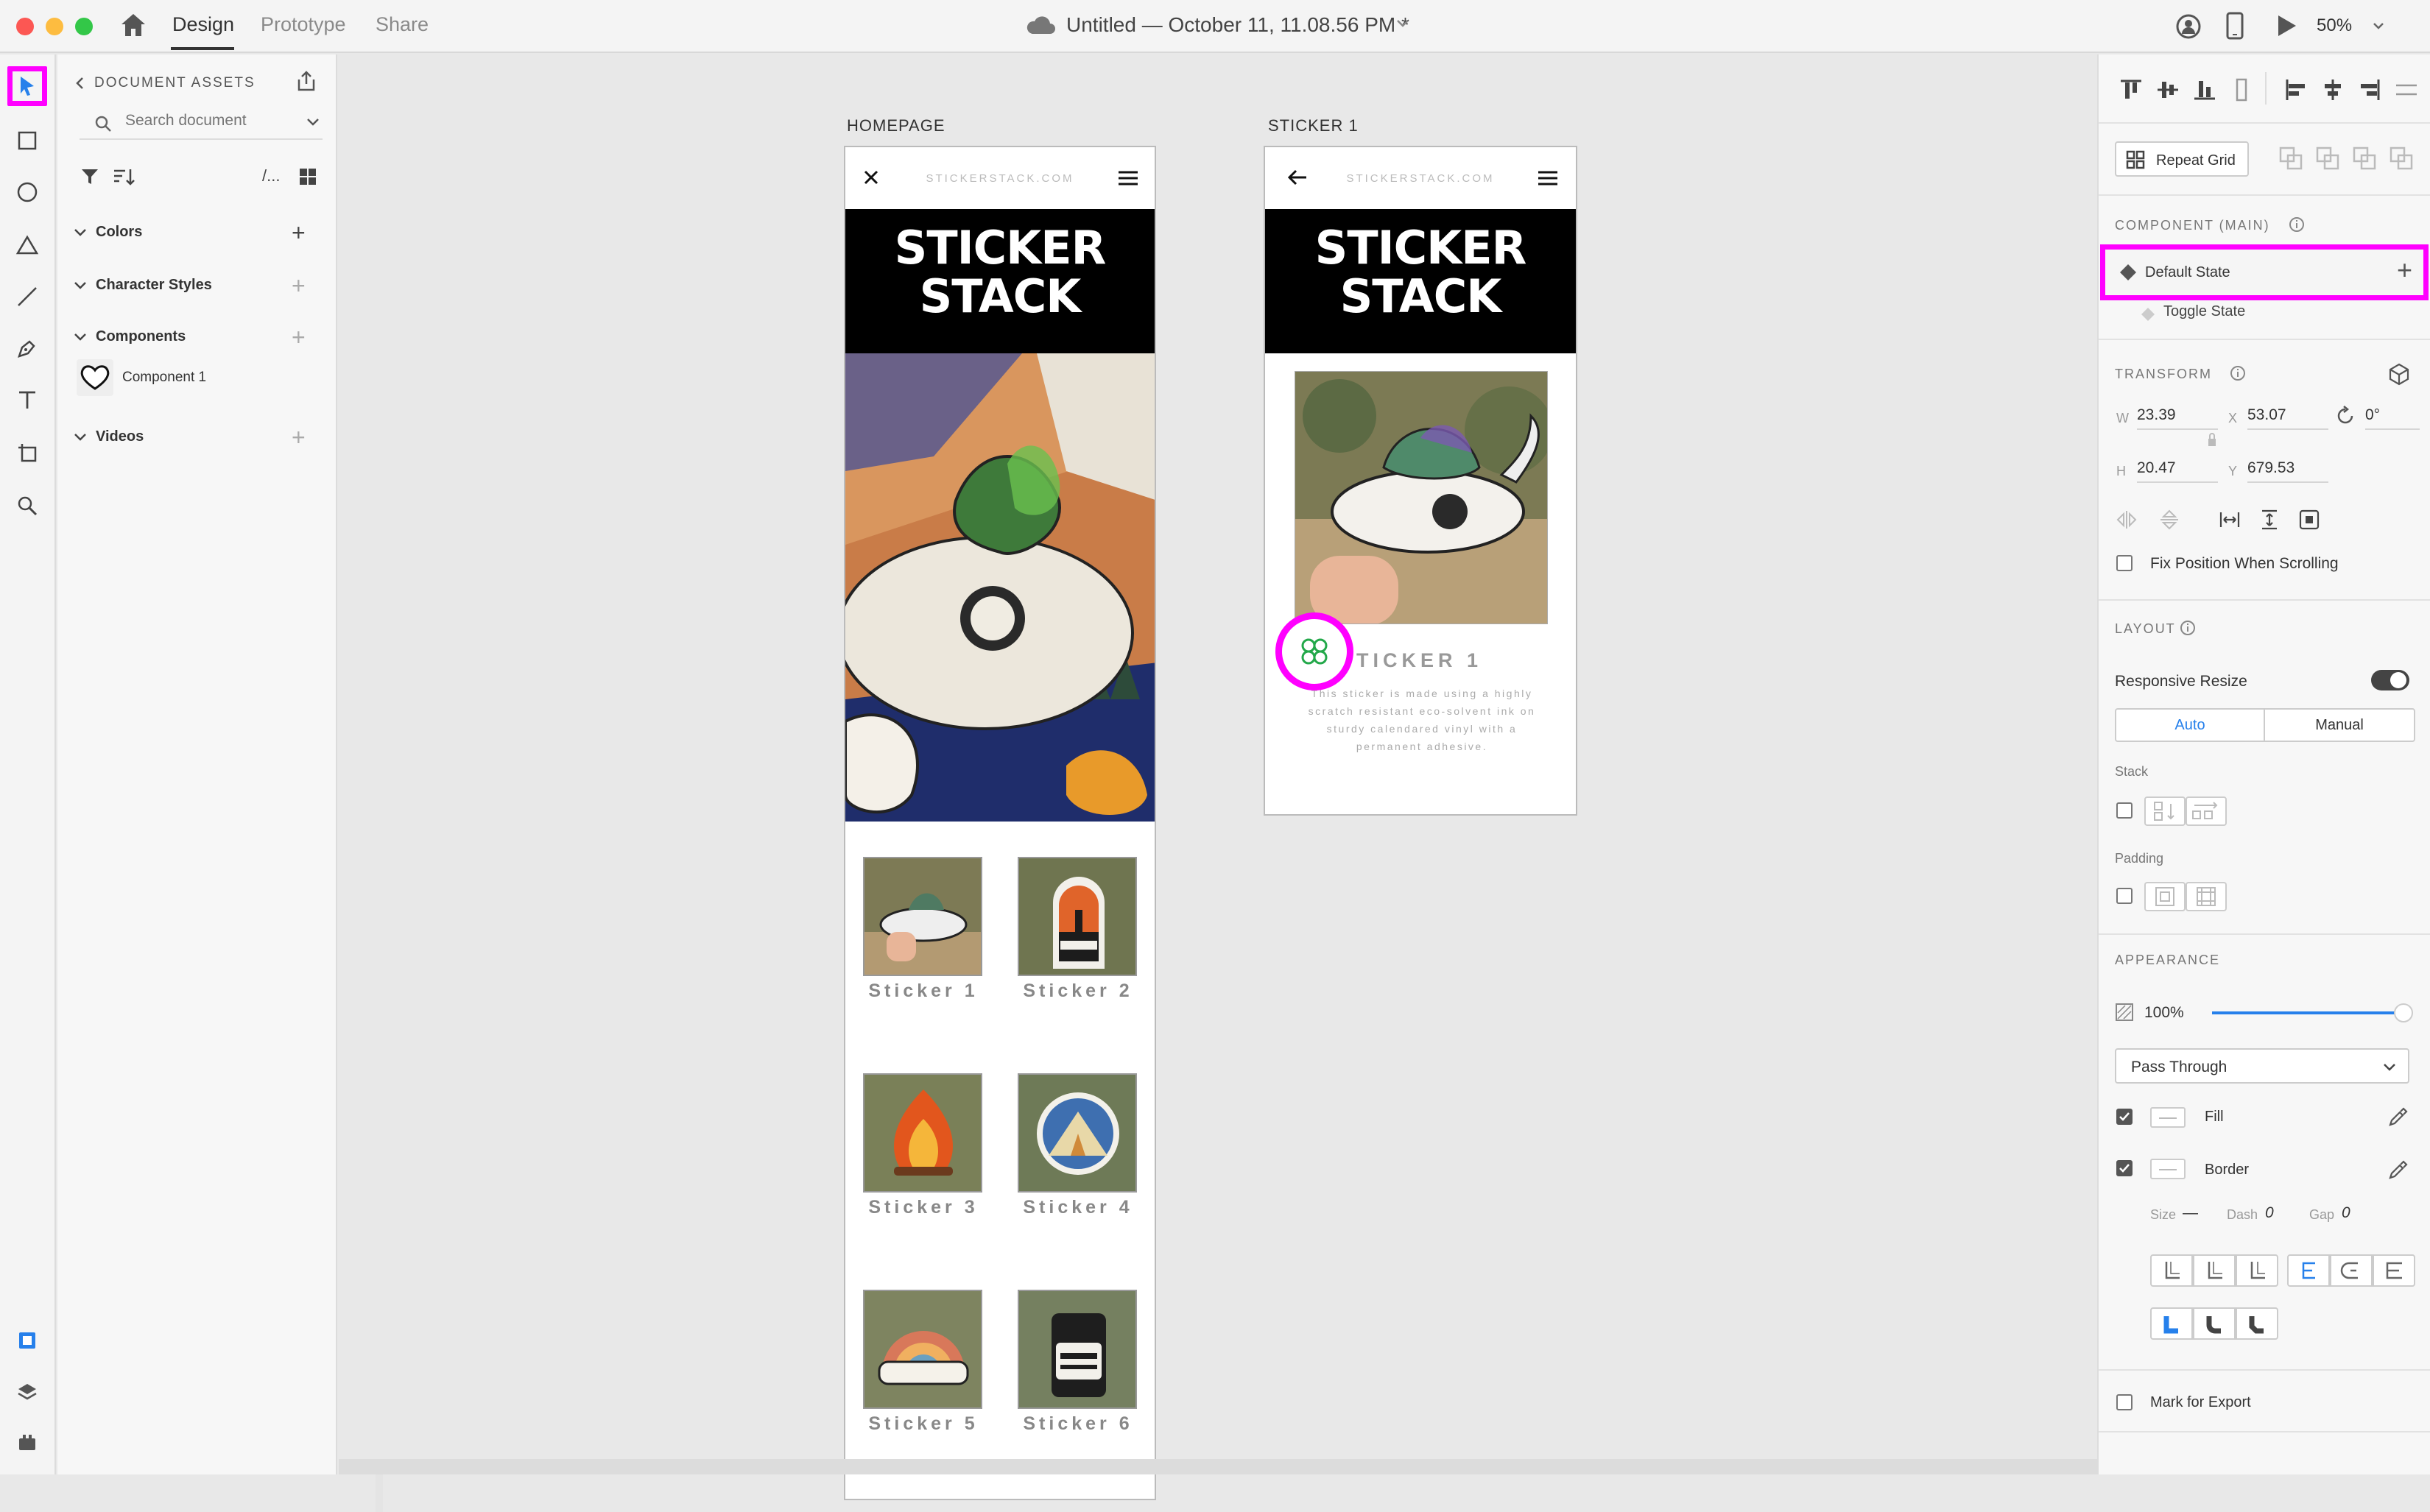 This screenshot has height=1512, width=2430. I want to click on round-cap-icon, so click(2214, 1323).